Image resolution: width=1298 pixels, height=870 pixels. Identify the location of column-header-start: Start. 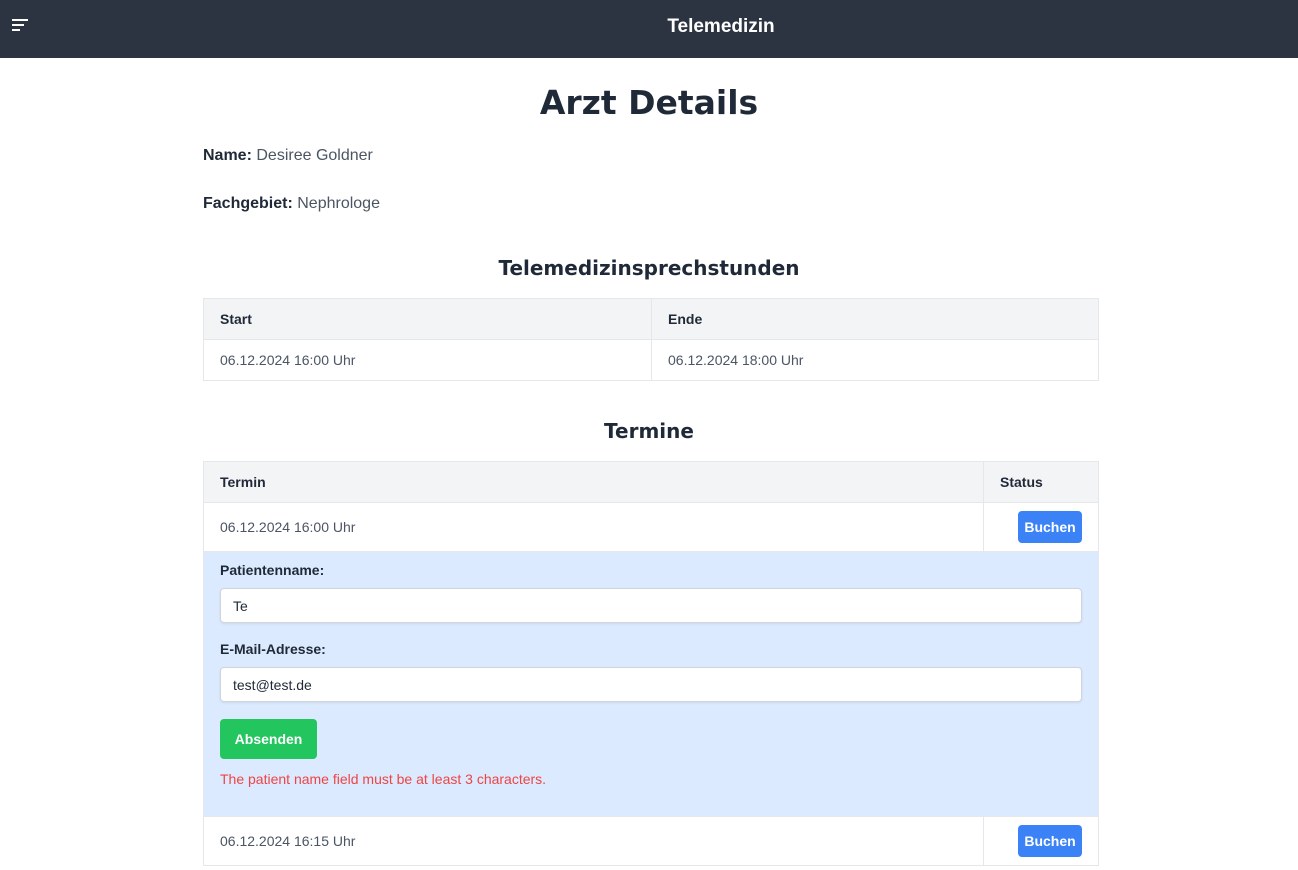
(427, 319).